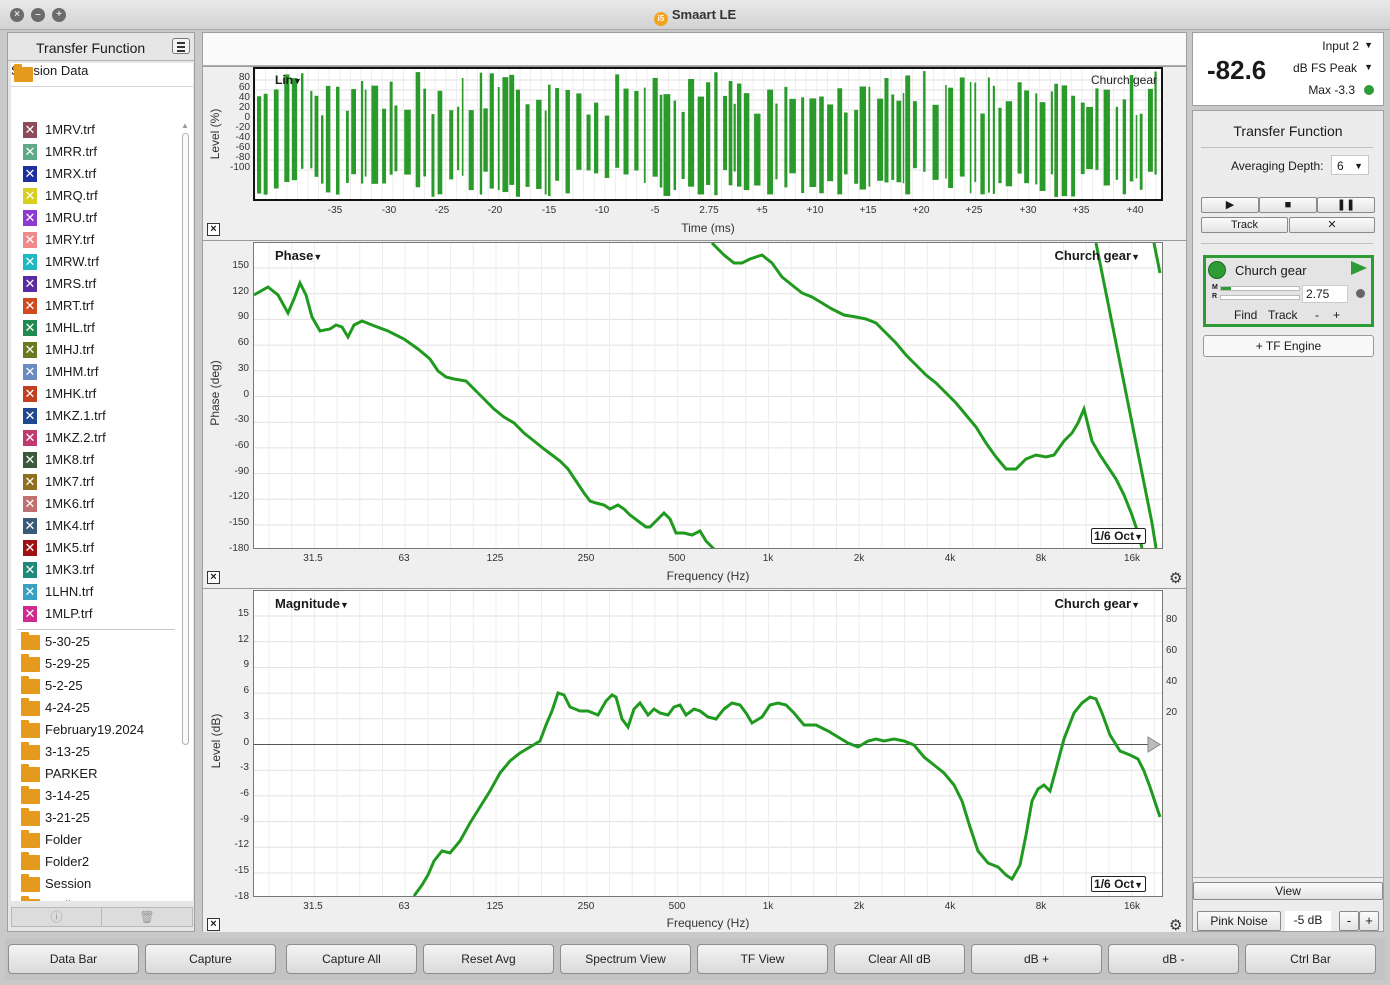 Image resolution: width=1390 pixels, height=985 pixels. What do you see at coordinates (1230, 205) in the screenshot?
I see `play-button: ▶` at bounding box center [1230, 205].